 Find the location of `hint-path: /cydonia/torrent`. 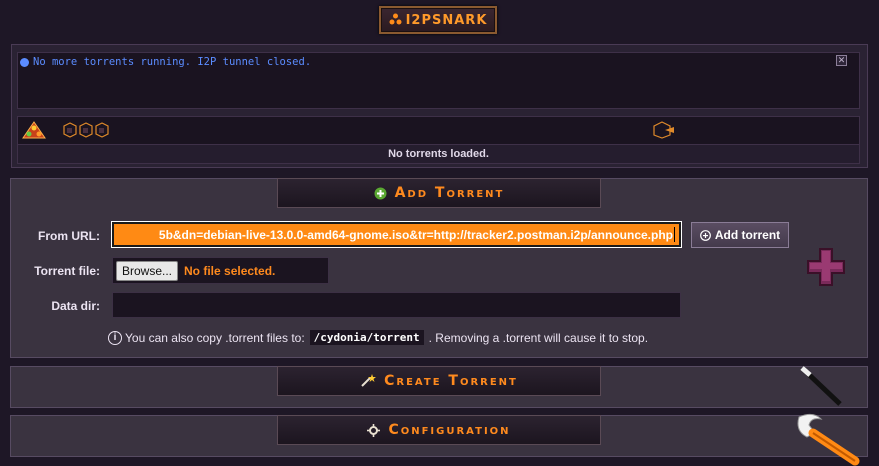

hint-path: /cydonia/torrent is located at coordinates (366, 337).